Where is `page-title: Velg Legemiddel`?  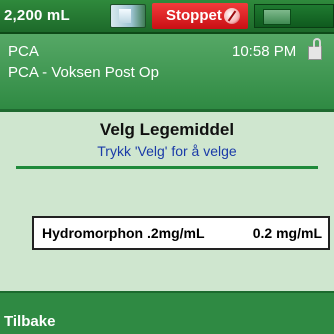
page-title: Velg Legemiddel is located at coordinates (167, 129).